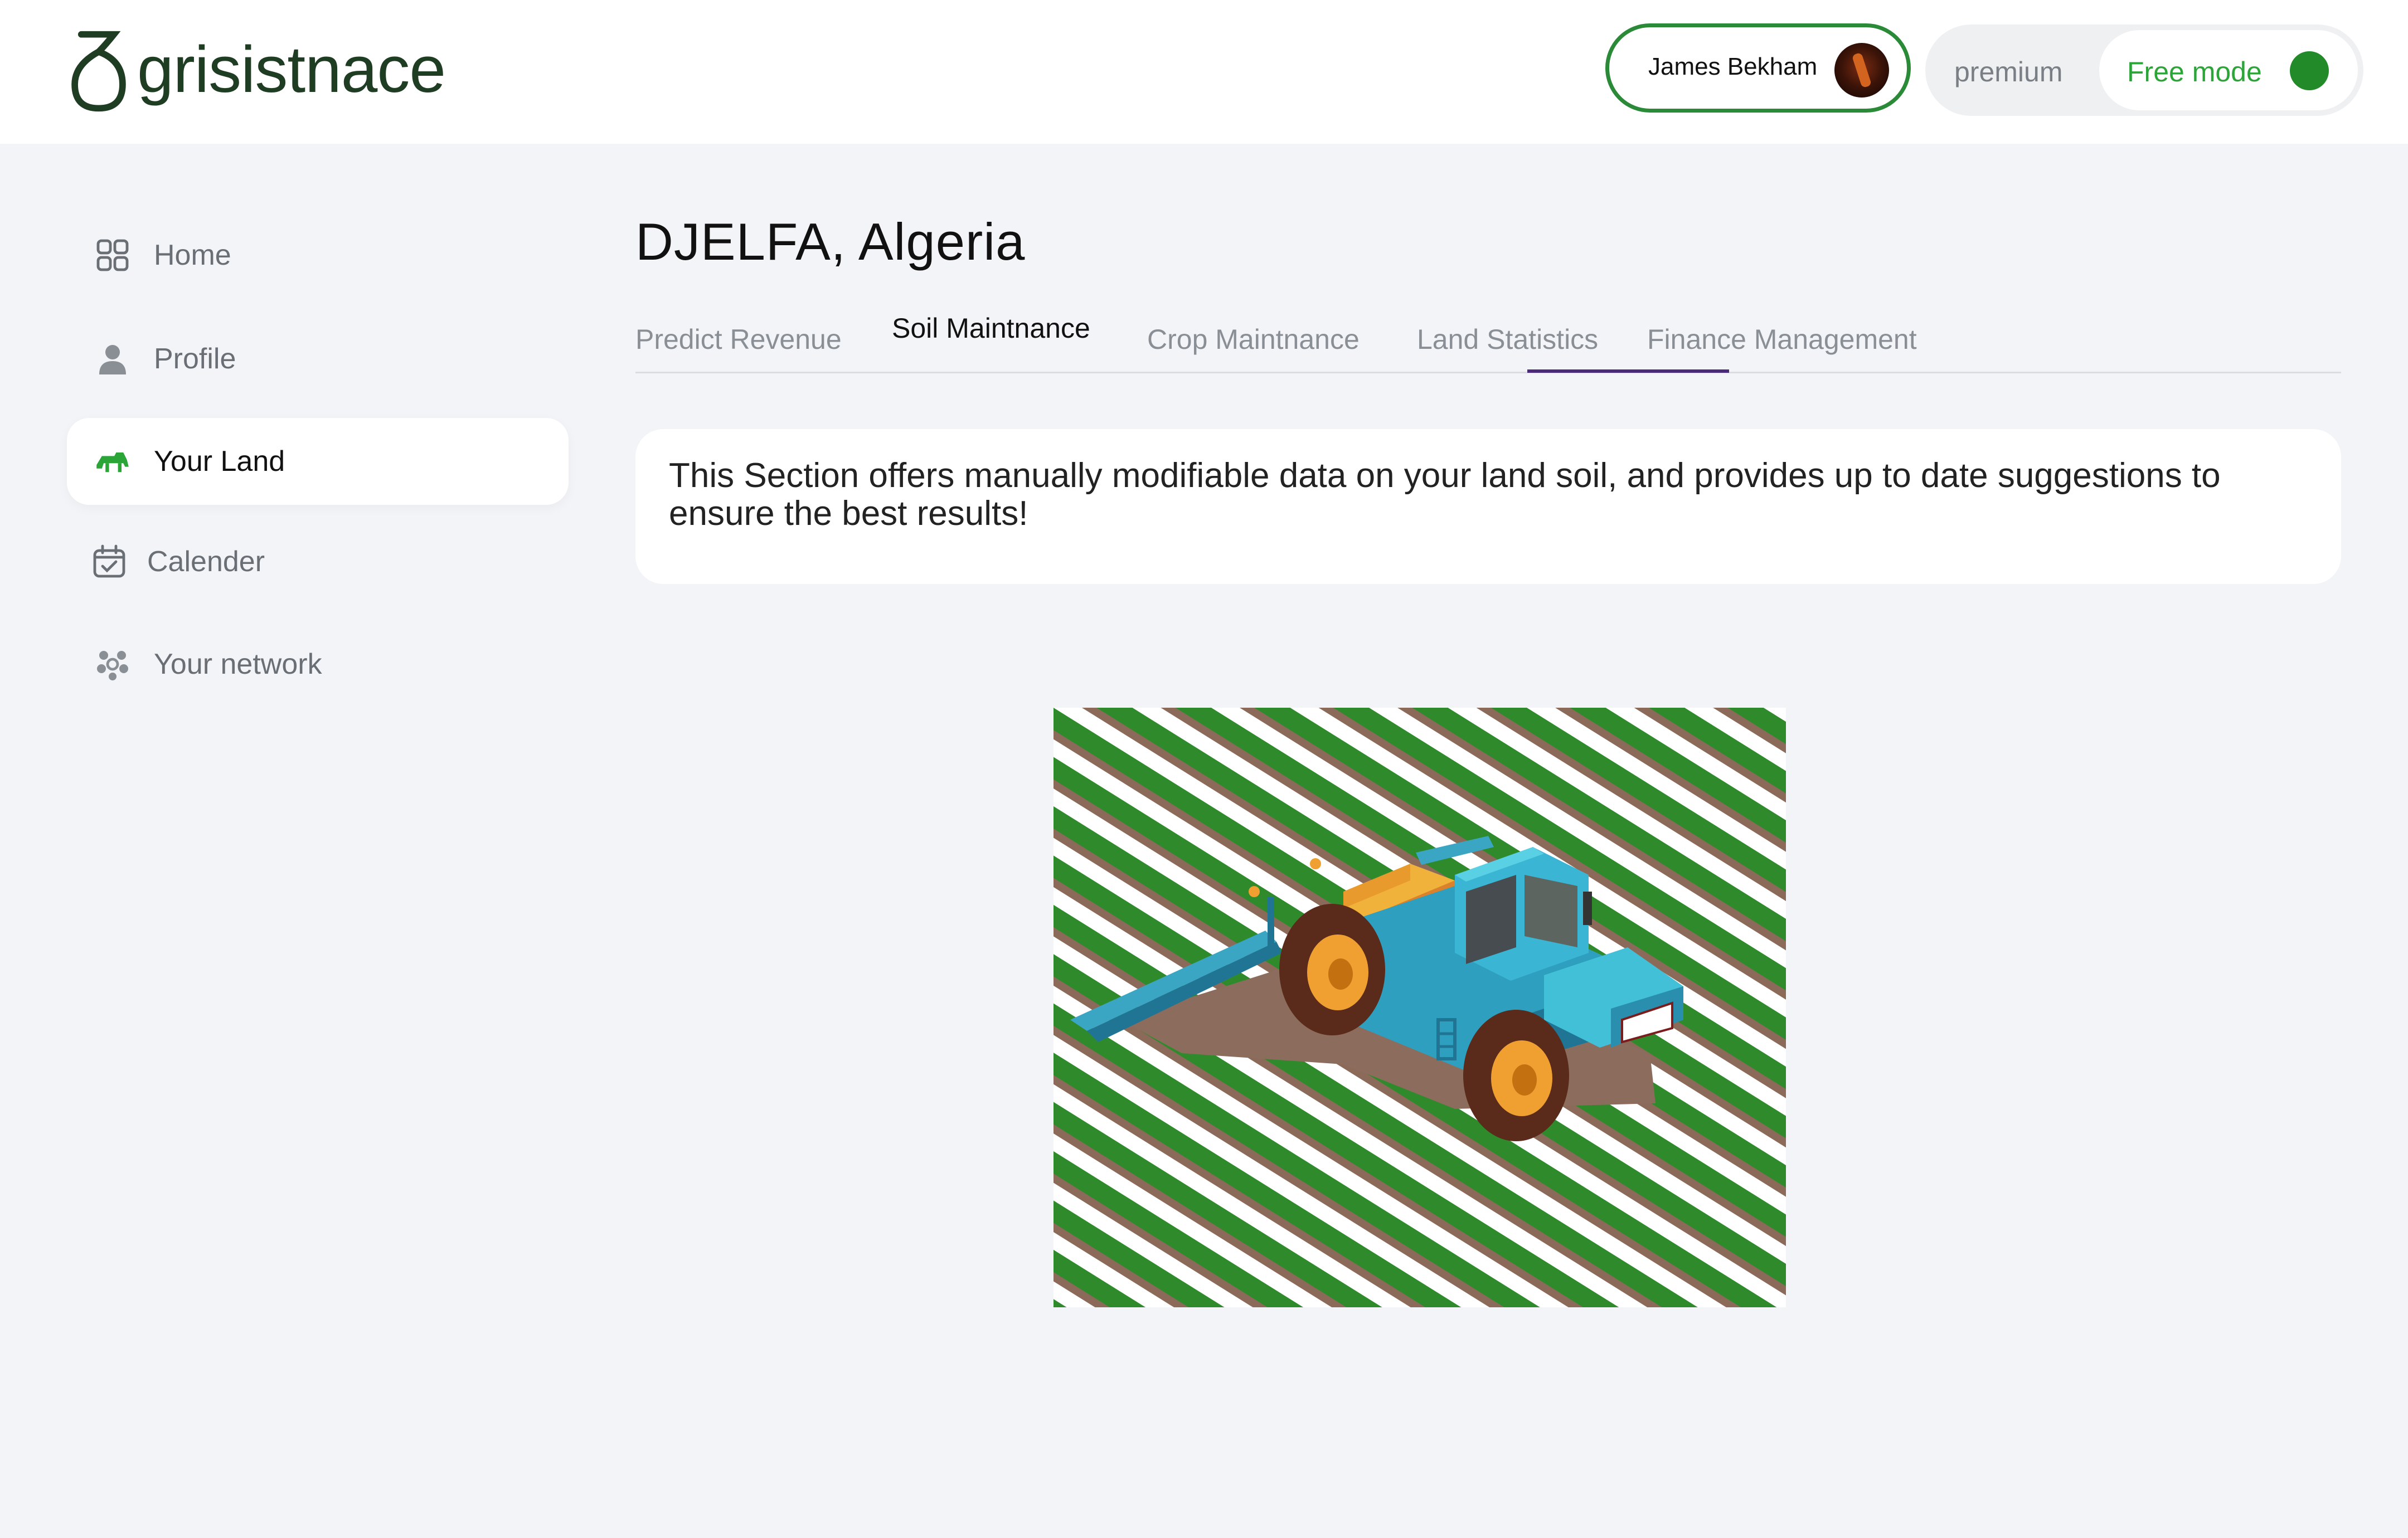 This screenshot has width=2408, height=1538. Describe the element at coordinates (318, 255) in the screenshot. I see `sidebar-item-home: Home` at that location.